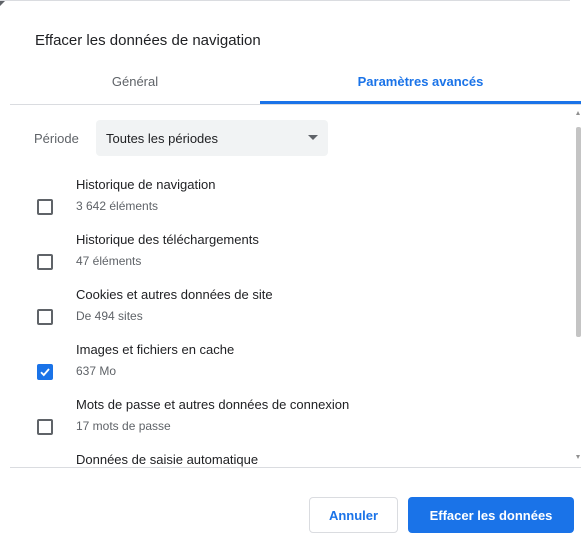 The height and width of the screenshot is (544, 581). What do you see at coordinates (420, 102) in the screenshot?
I see `tab-selected-indicator` at bounding box center [420, 102].